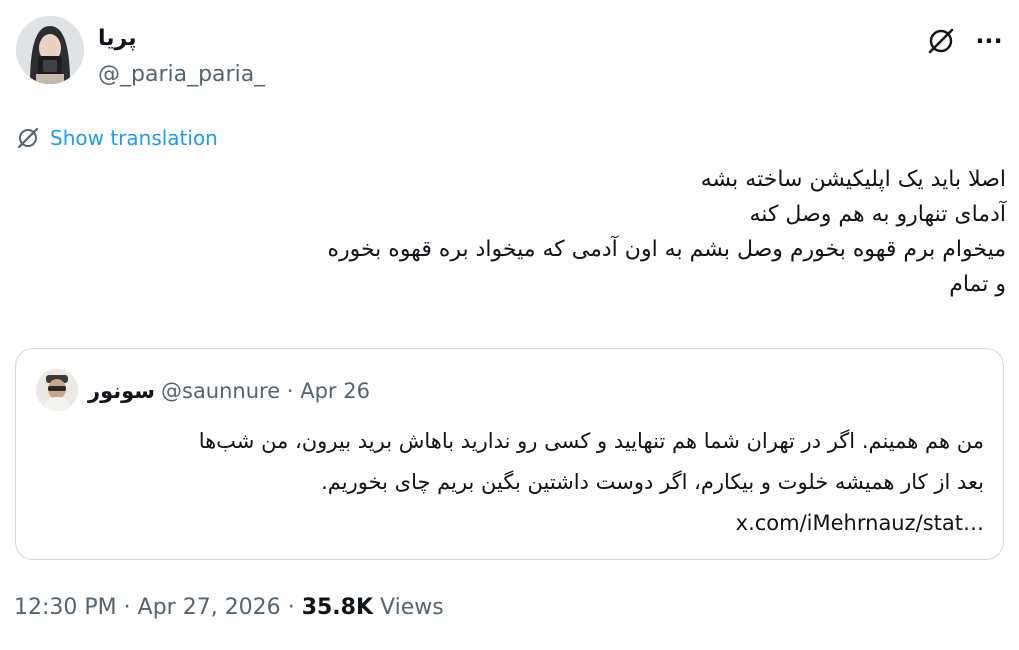 Image resolution: width=1019 pixels, height=650 pixels. Describe the element at coordinates (117, 39) in the screenshot. I see `author-name: پریا` at that location.